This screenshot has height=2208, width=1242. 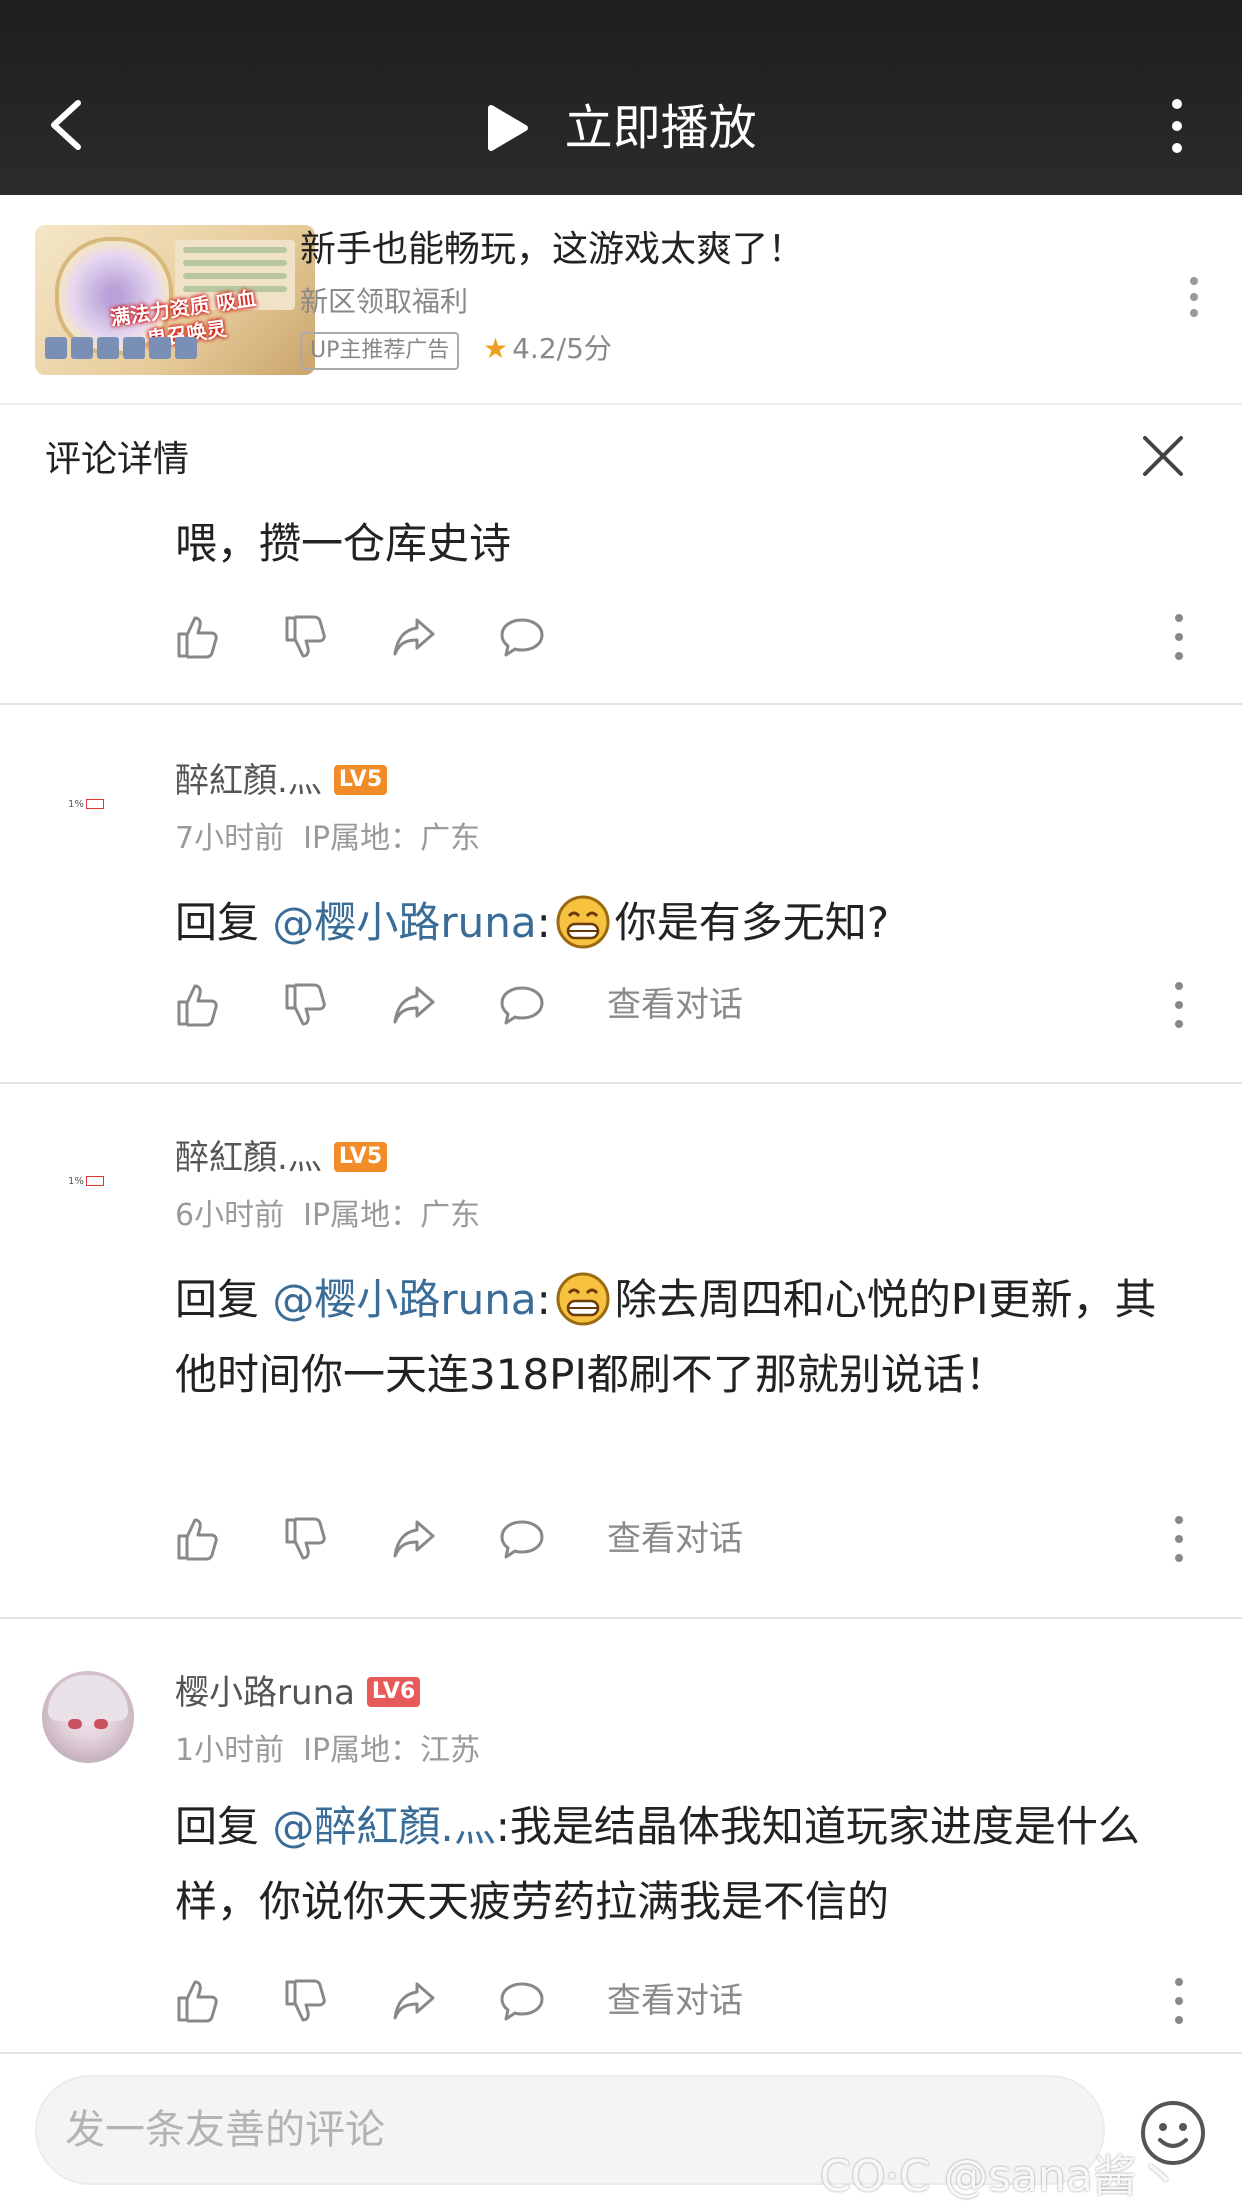 I want to click on ad-rating: ★ 4.2/5分, so click(x=547, y=349).